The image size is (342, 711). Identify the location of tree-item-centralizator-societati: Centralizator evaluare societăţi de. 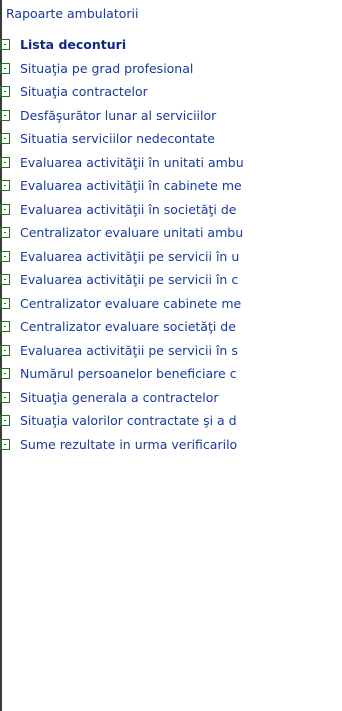
(171, 326).